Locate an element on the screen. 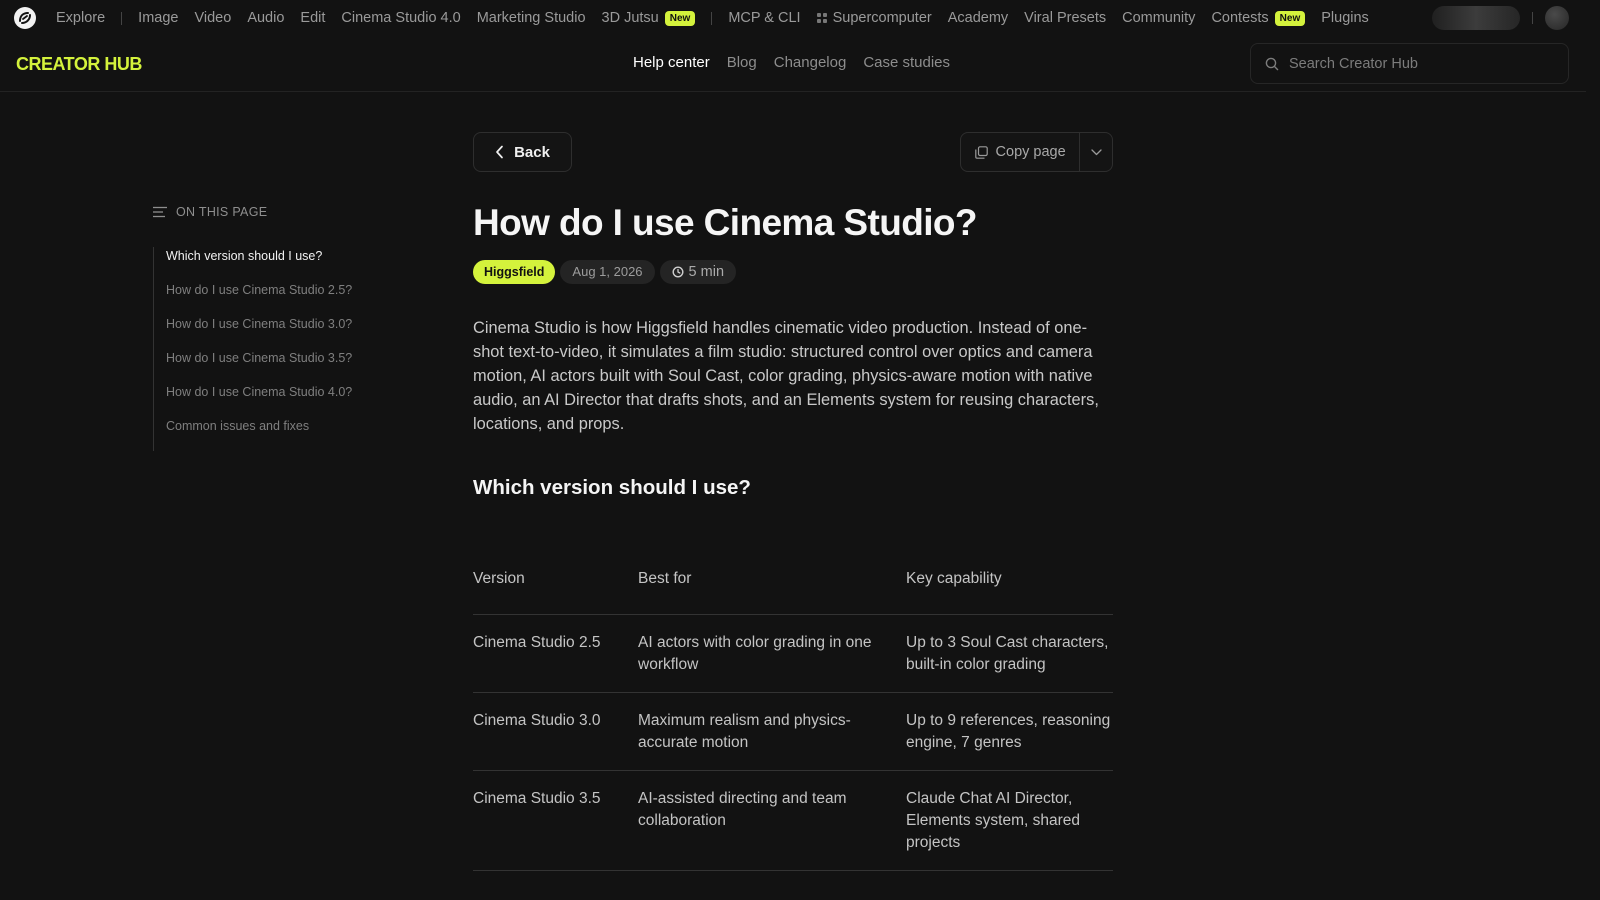 The image size is (1600, 900). toc-title: ON THIS PAGE is located at coordinates (222, 212).